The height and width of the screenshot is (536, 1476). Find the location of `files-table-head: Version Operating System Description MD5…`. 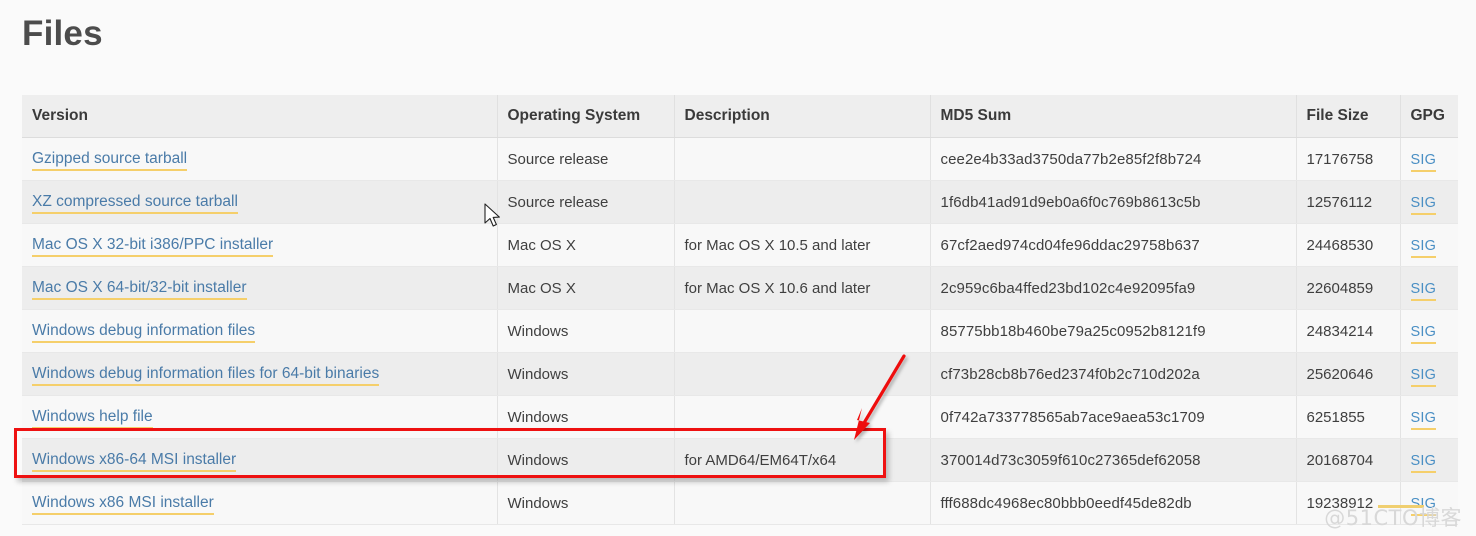

files-table-head: Version Operating System Description MD5… is located at coordinates (740, 116).